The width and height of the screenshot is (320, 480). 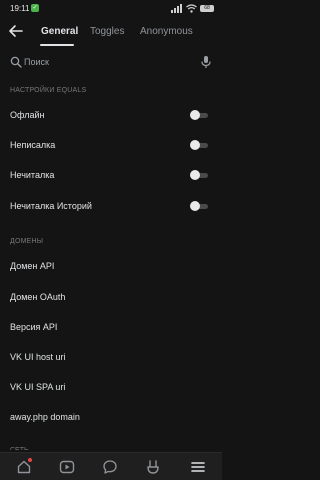 I want to click on search-bar, so click(x=111, y=62).